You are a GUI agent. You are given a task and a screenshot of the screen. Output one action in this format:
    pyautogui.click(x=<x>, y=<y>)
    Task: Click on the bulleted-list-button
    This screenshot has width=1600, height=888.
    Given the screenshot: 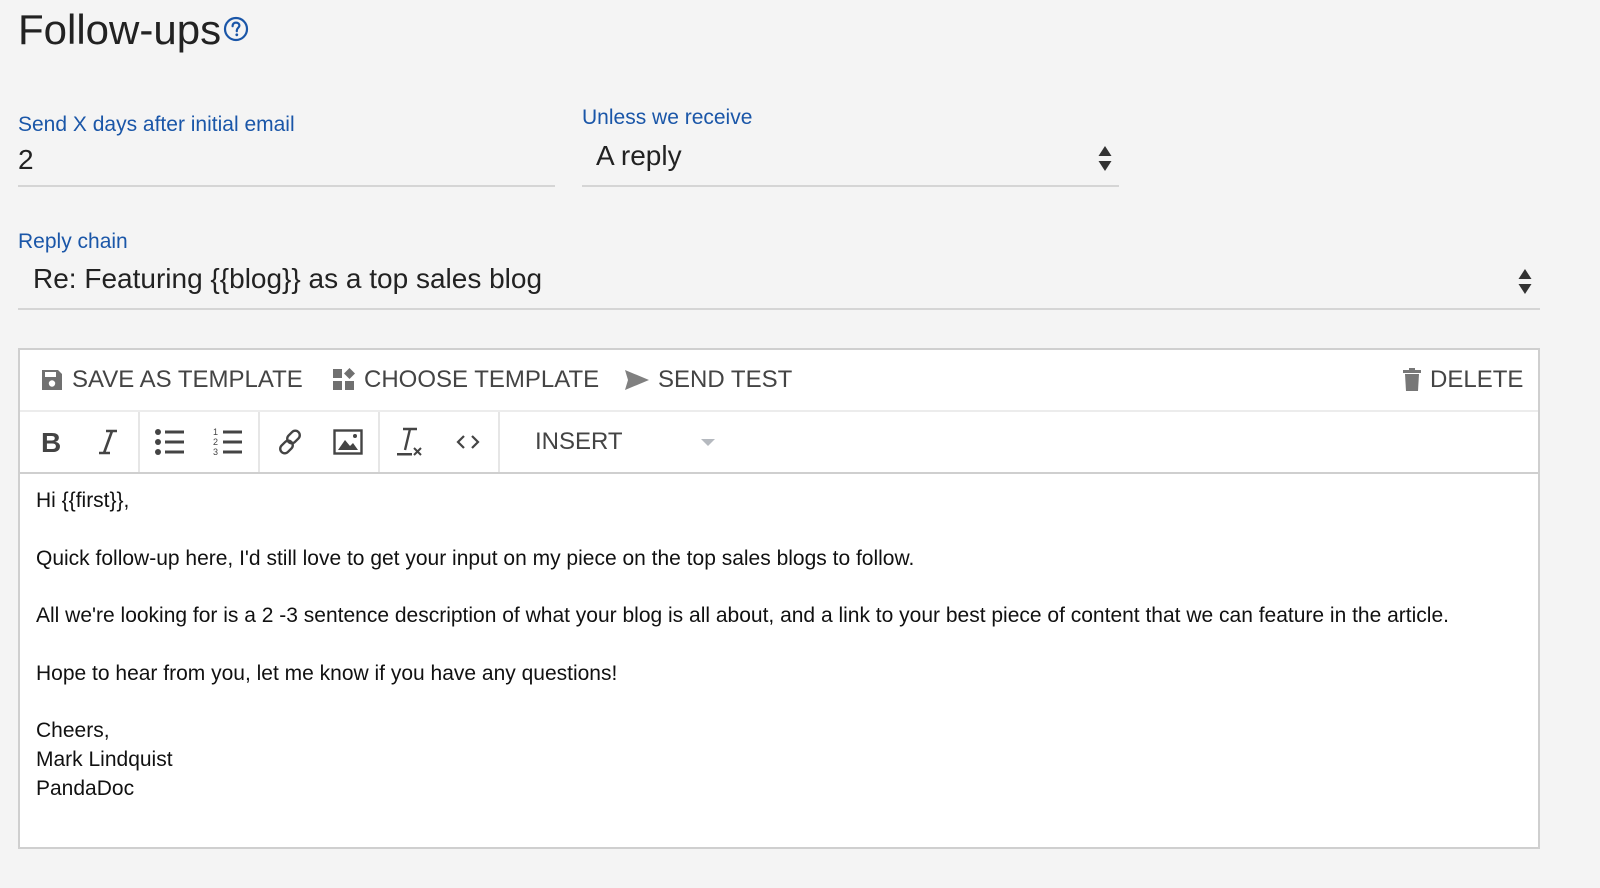 What is the action you would take?
    pyautogui.click(x=170, y=442)
    